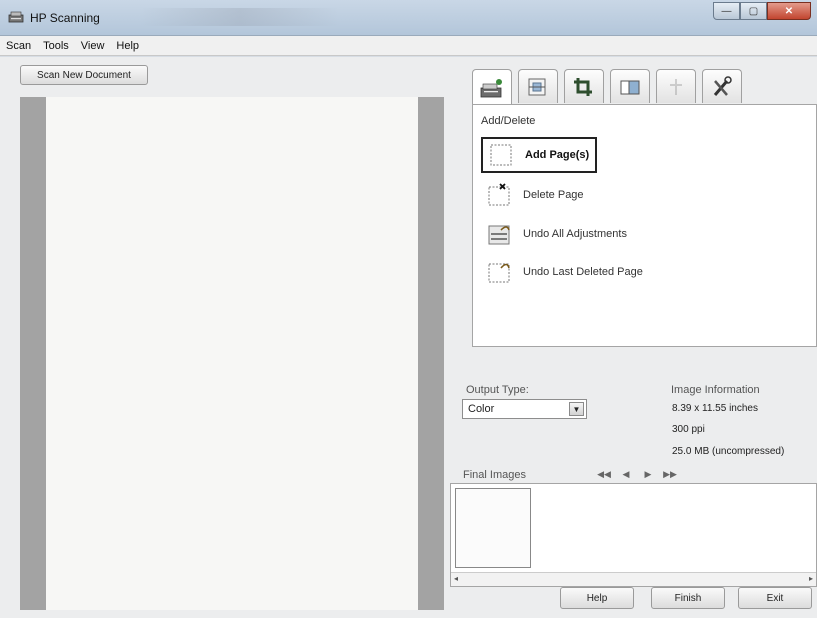 This screenshot has width=817, height=618. Describe the element at coordinates (576, 409) in the screenshot. I see `chevron-down-icon: ▼` at that location.